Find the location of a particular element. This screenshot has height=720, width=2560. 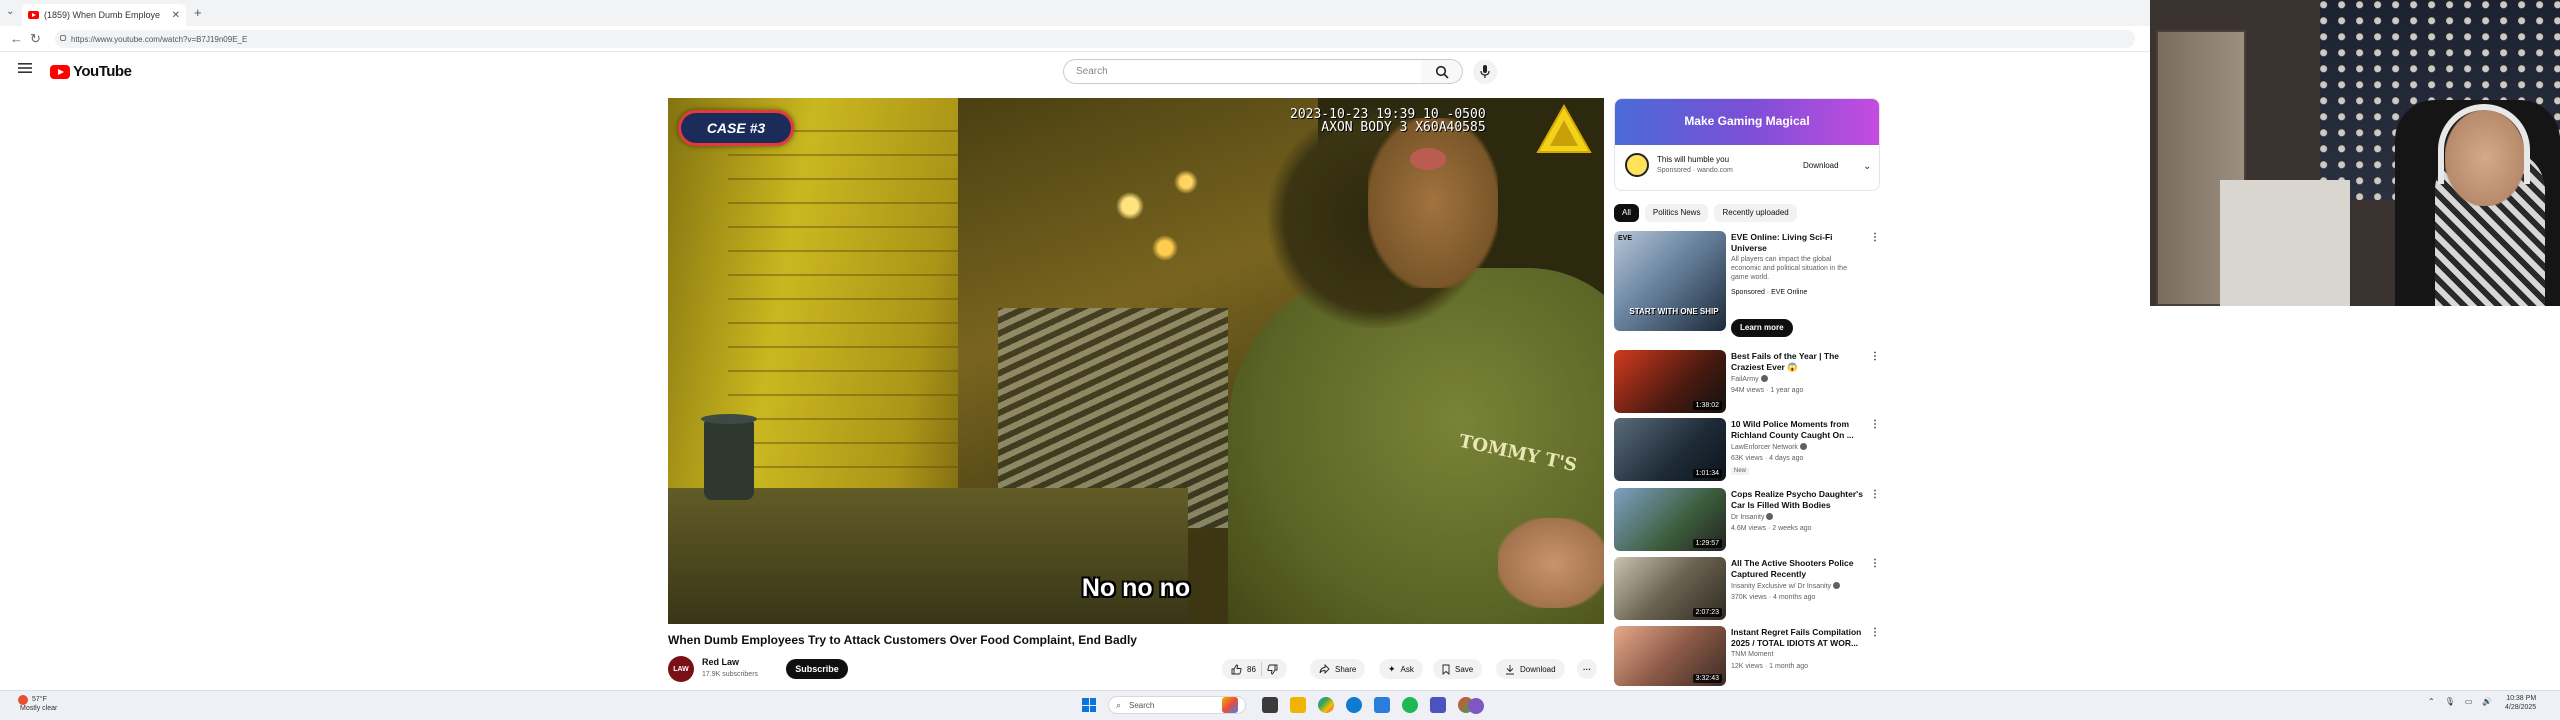

chip-all: All is located at coordinates (1626, 213).